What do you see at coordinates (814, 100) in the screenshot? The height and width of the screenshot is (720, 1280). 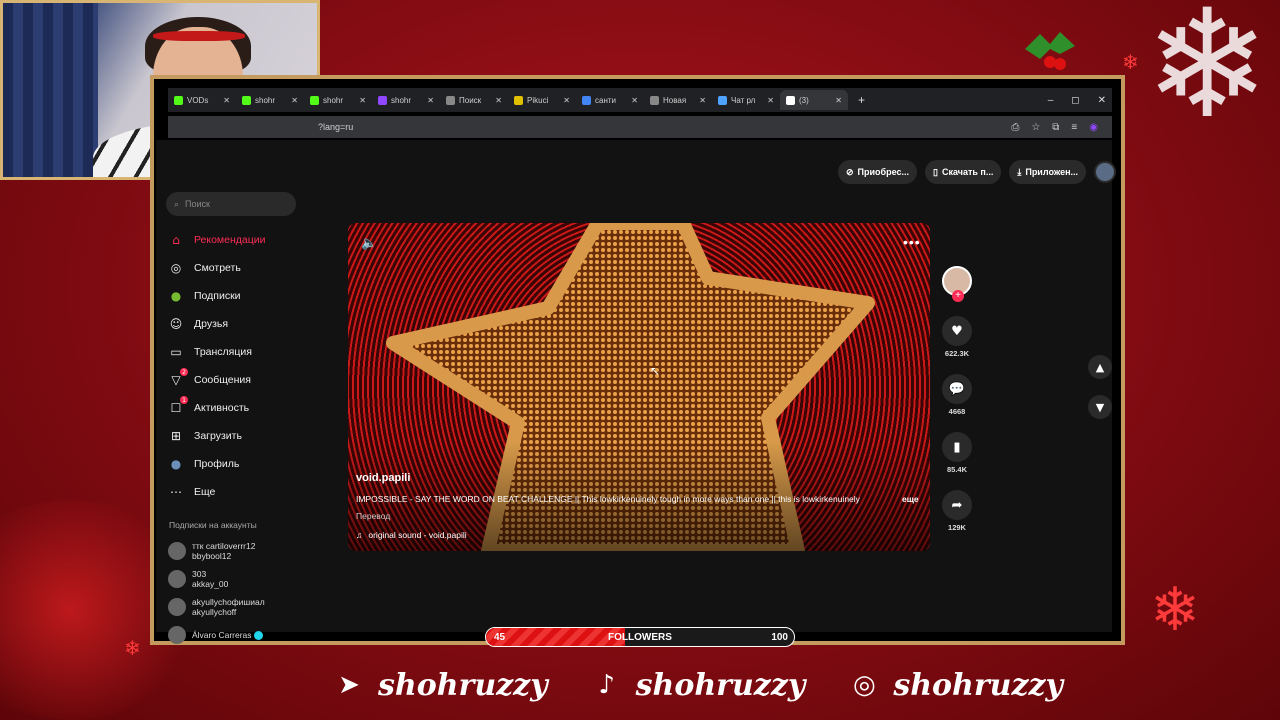 I see `tab-tiktok-active: (3) ✕` at bounding box center [814, 100].